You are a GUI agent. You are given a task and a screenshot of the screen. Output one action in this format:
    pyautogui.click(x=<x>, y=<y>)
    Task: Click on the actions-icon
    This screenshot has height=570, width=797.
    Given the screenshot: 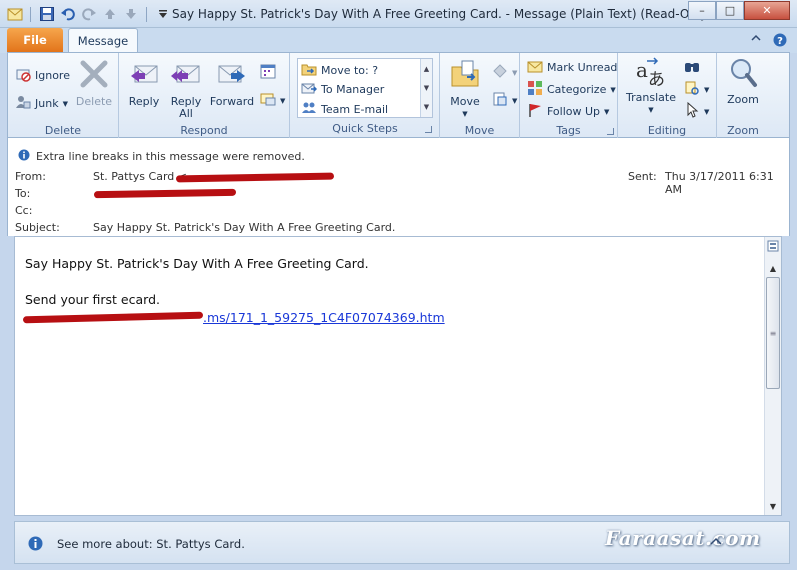 What is the action you would take?
    pyautogui.click(x=500, y=100)
    